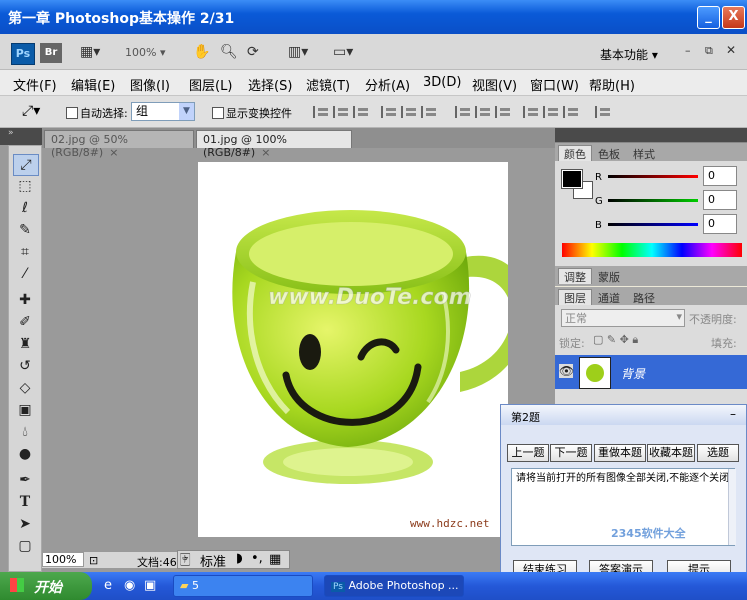  Describe the element at coordinates (275, 559) in the screenshot. I see `ime-keyboard-icon: ▦` at that location.